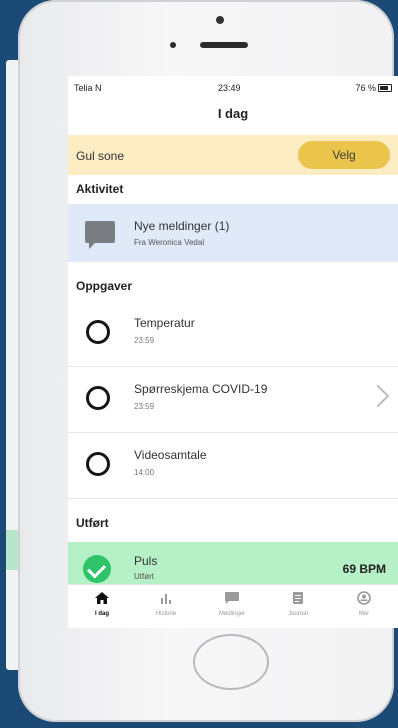  Describe the element at coordinates (166, 608) in the screenshot. I see `tab-history: Historie` at that location.